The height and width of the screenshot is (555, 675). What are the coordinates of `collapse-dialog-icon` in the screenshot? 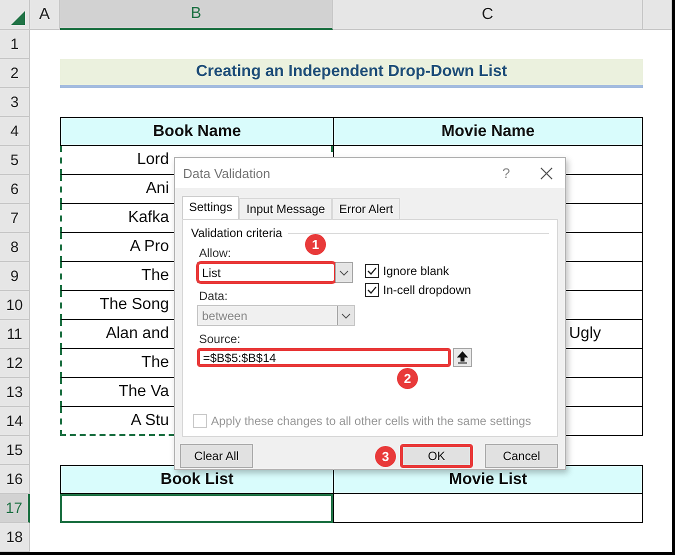 It's located at (462, 357).